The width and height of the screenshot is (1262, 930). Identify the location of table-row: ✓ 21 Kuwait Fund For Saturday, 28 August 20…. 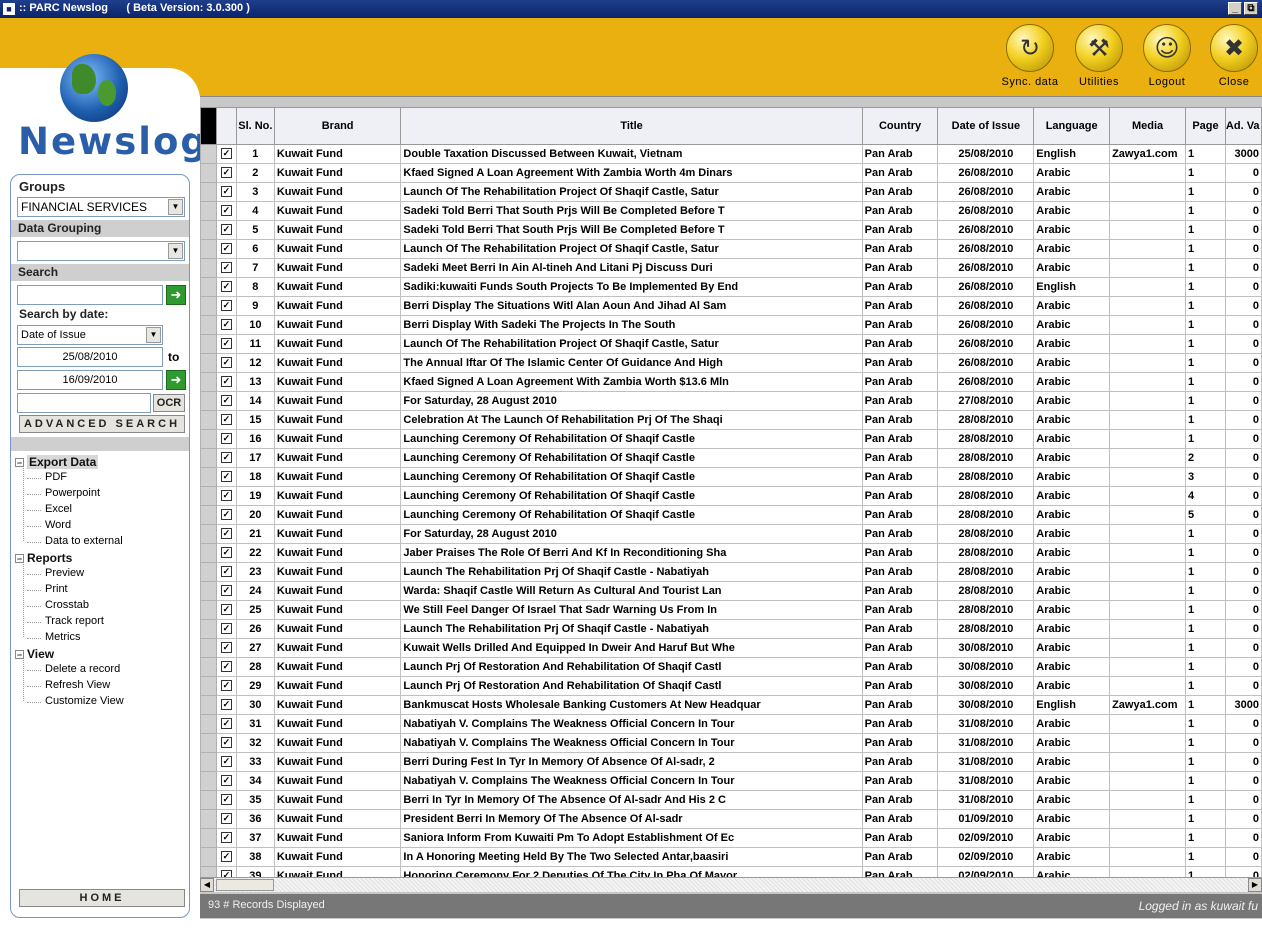
(731, 534).